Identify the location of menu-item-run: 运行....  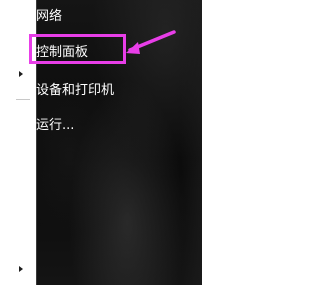
(55, 126).